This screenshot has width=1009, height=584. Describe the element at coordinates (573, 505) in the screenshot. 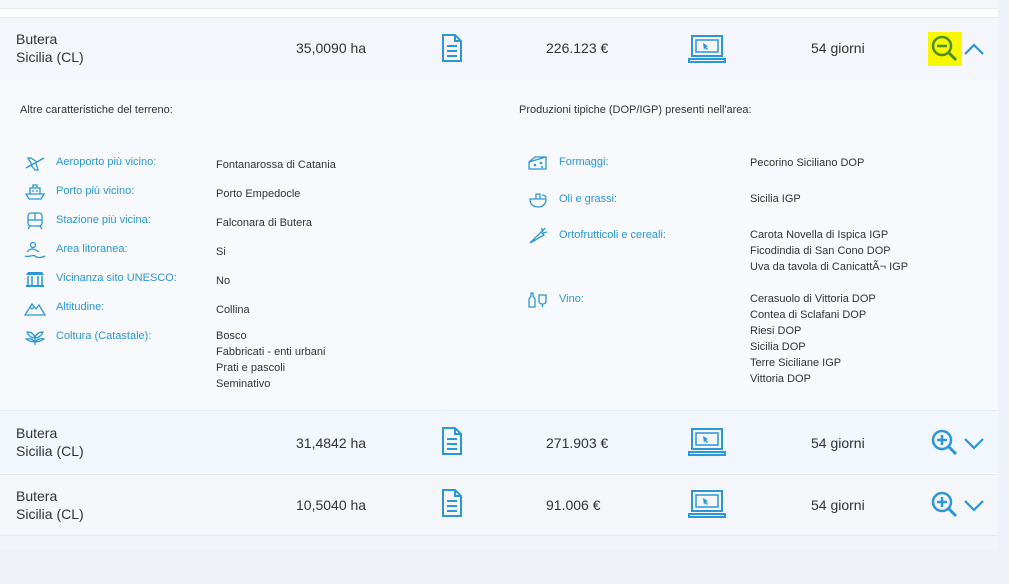

I see `listing-price: 91.006 €` at that location.